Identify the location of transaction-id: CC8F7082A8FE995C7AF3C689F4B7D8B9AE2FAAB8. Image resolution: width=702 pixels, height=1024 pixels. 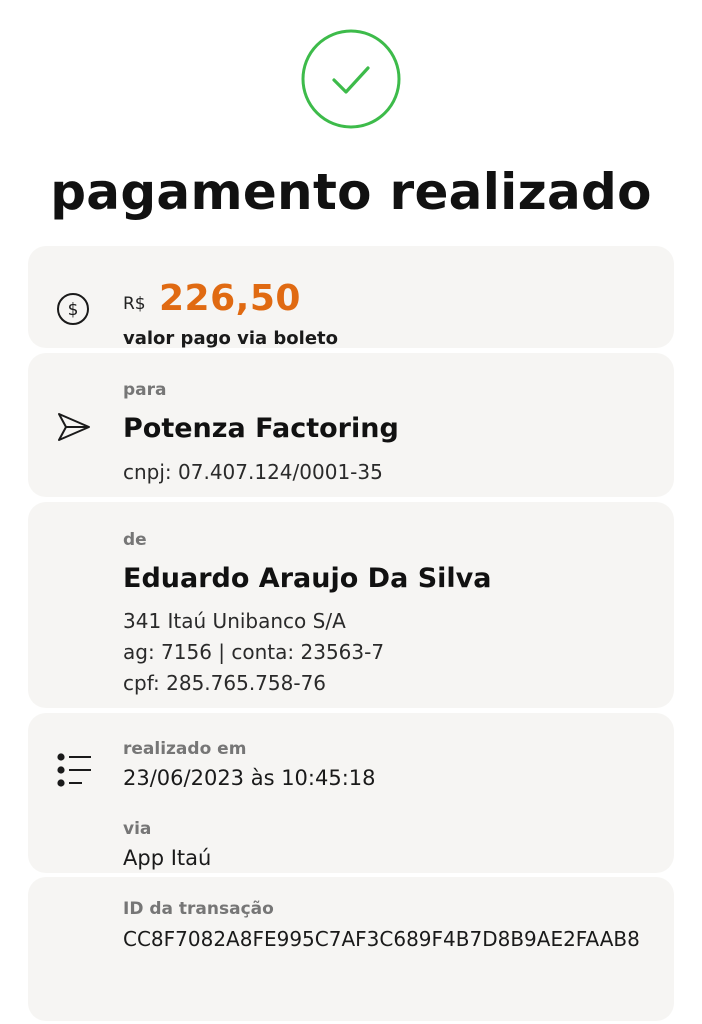
(381, 939).